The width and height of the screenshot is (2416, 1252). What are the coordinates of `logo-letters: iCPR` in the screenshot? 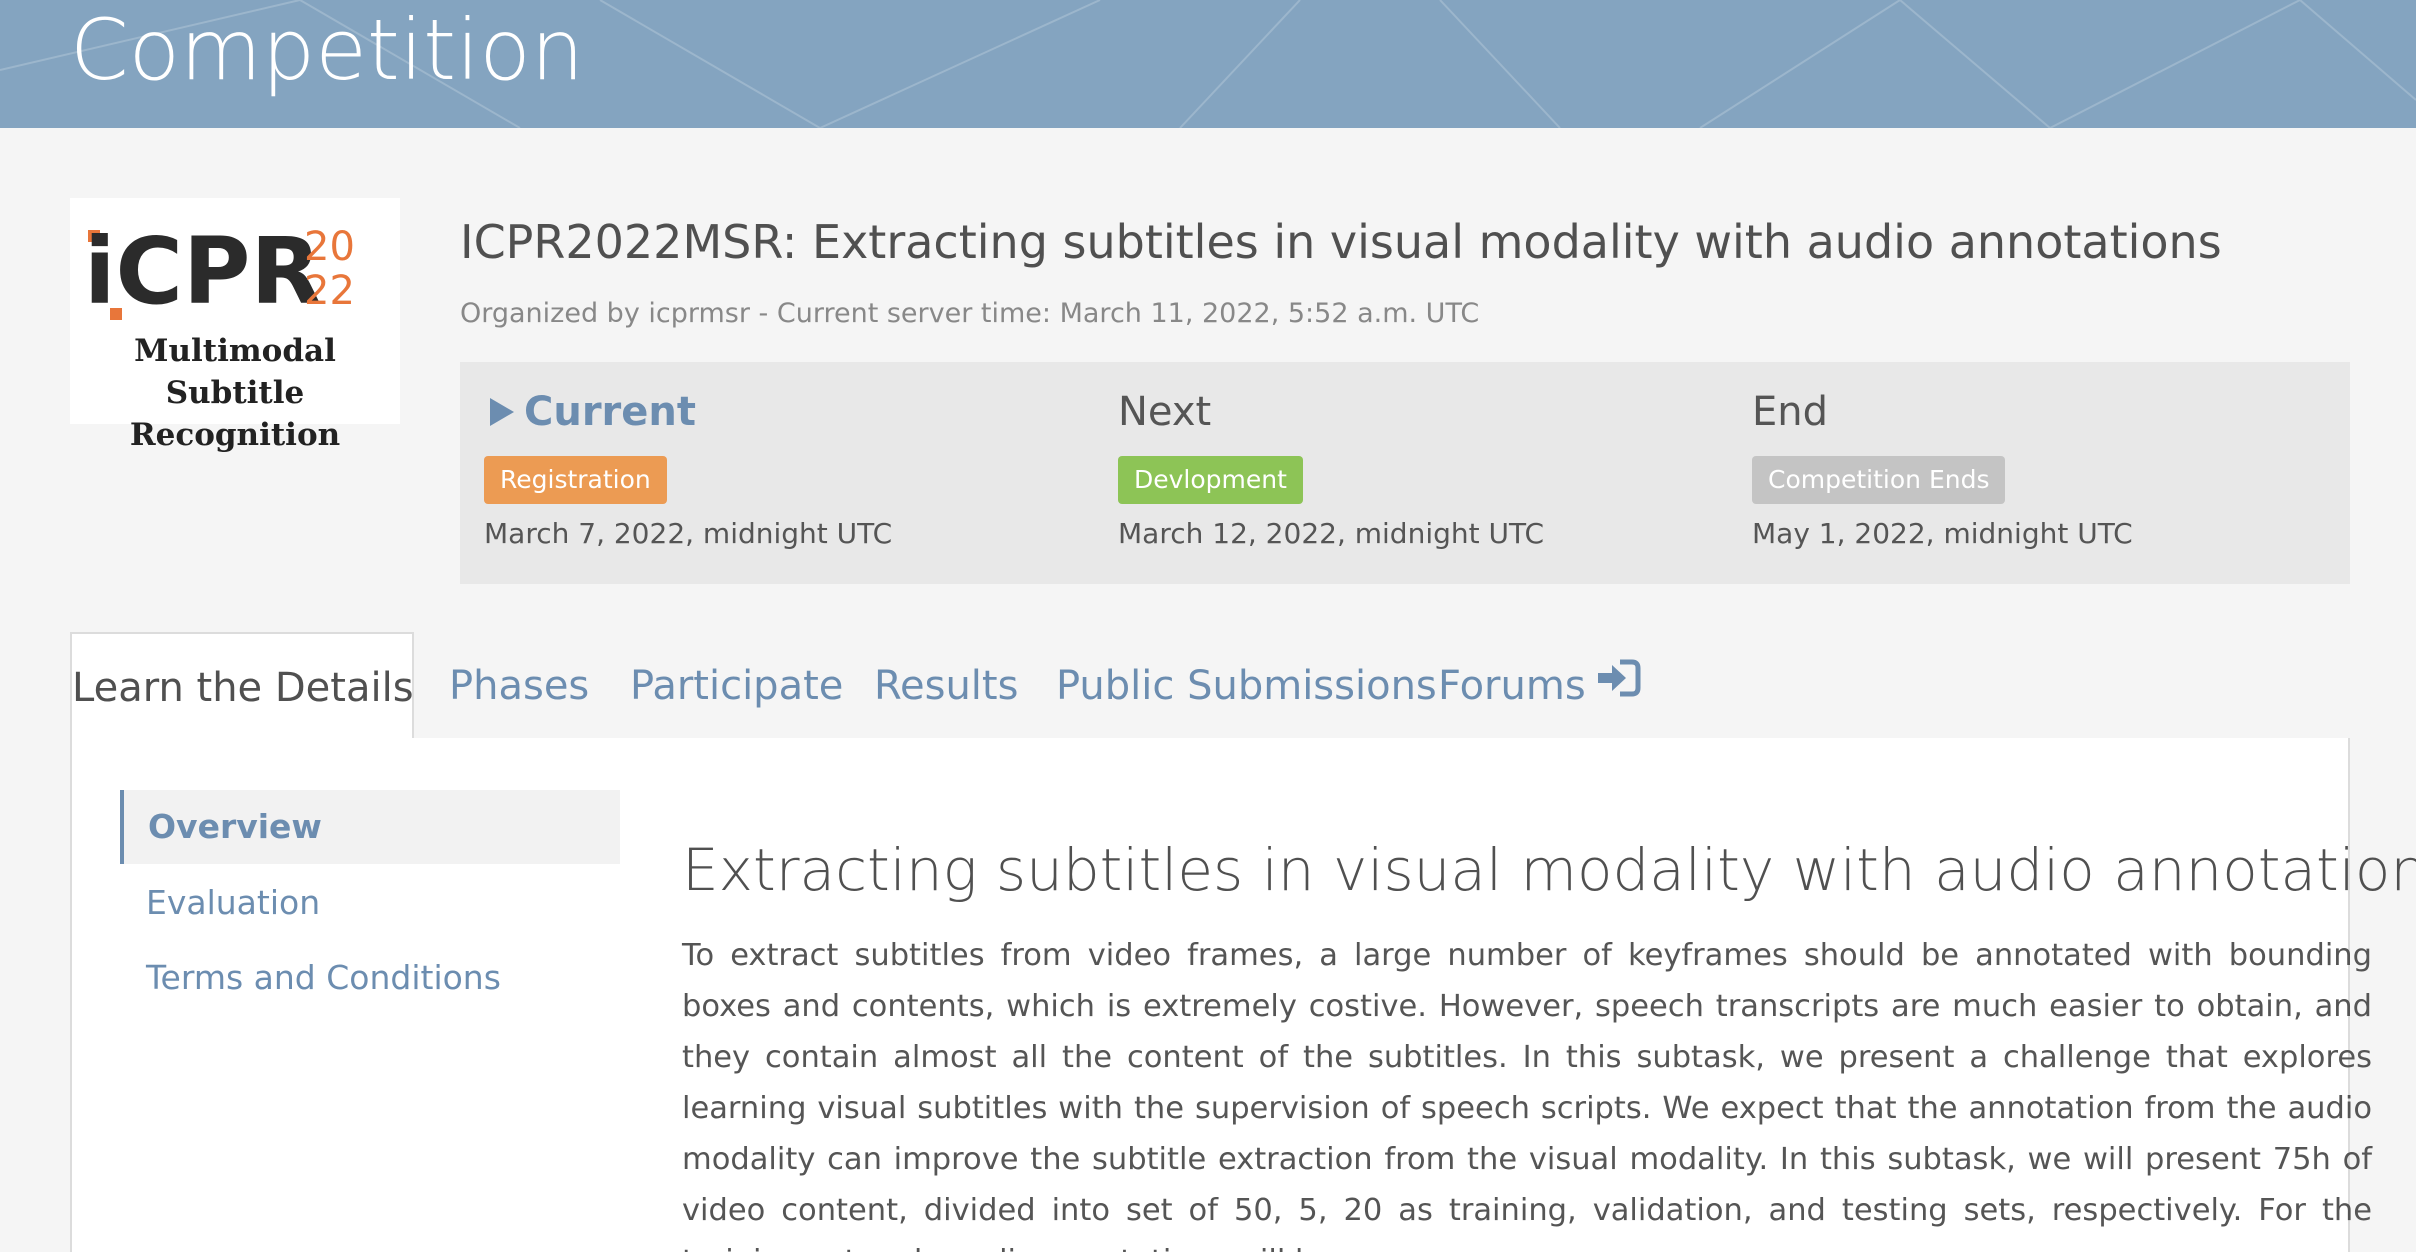 It's located at (202, 271).